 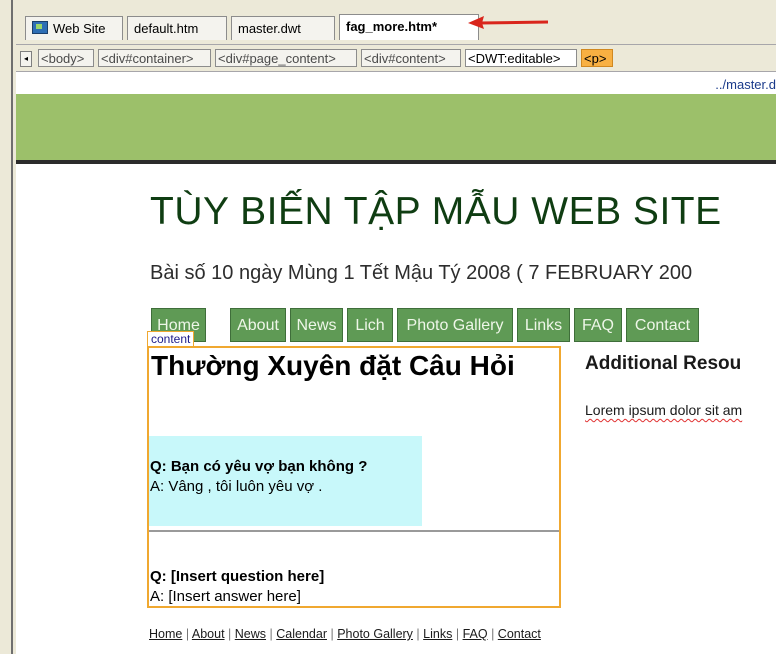 What do you see at coordinates (165, 634) in the screenshot?
I see `footer-link-home: Home` at bounding box center [165, 634].